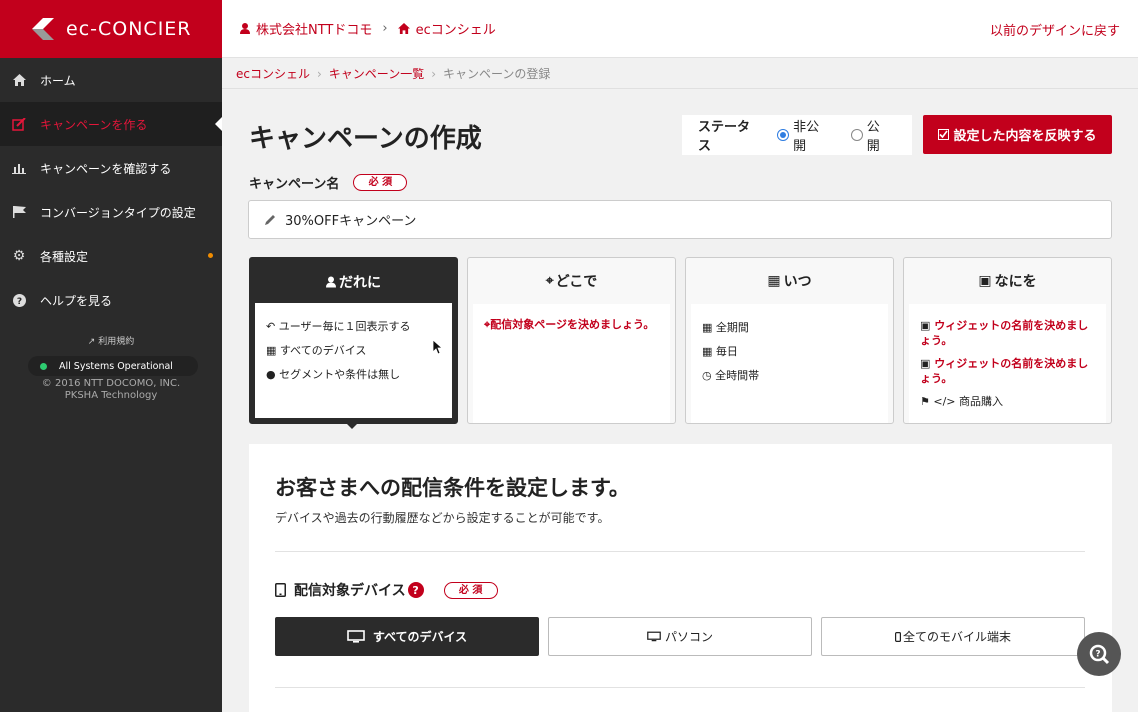  What do you see at coordinates (19, 256) in the screenshot?
I see `gear-icon: ⚙` at bounding box center [19, 256].